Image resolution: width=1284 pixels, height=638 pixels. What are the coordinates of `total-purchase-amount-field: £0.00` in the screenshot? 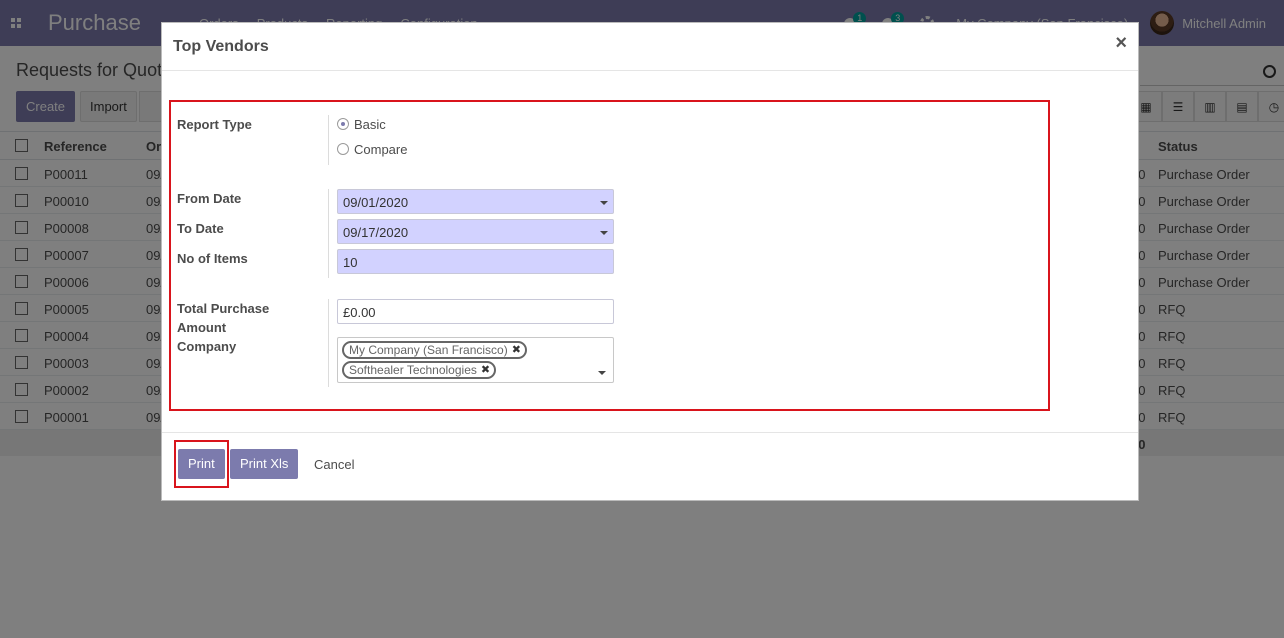 It's located at (475, 311).